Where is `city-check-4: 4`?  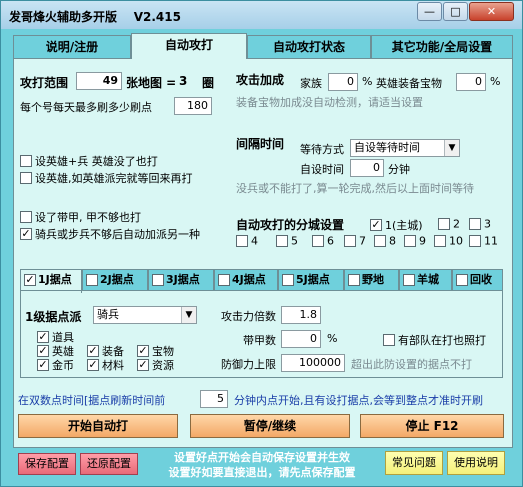
city-check-4: 4 is located at coordinates (247, 241).